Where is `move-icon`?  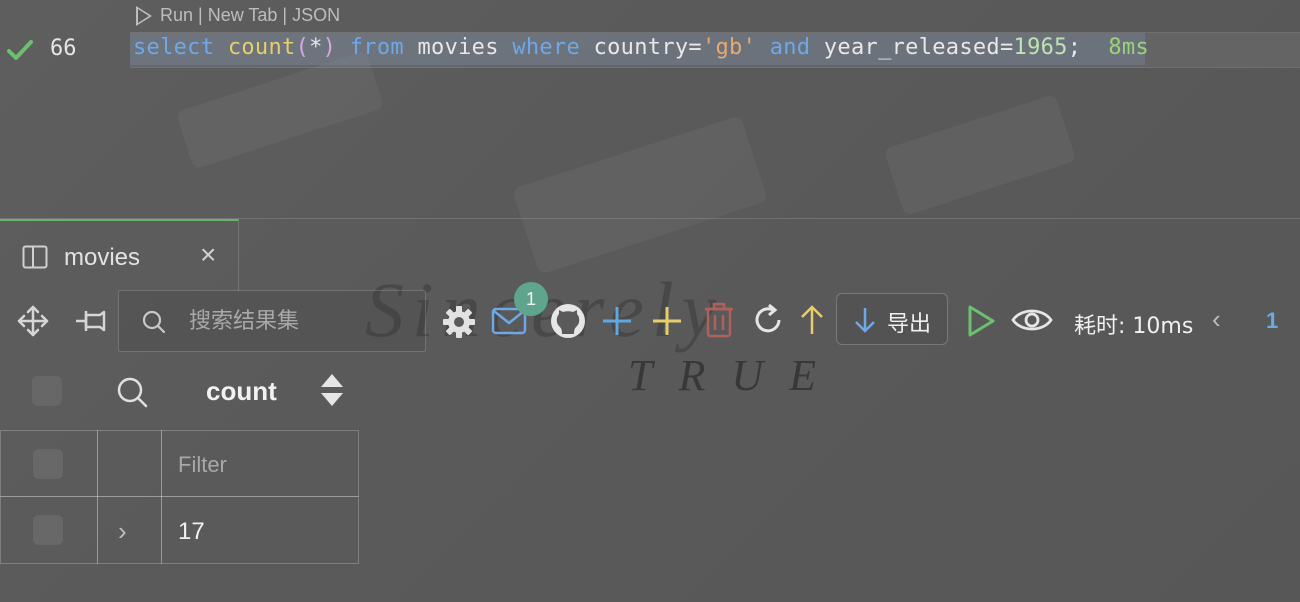
move-icon is located at coordinates (33, 321).